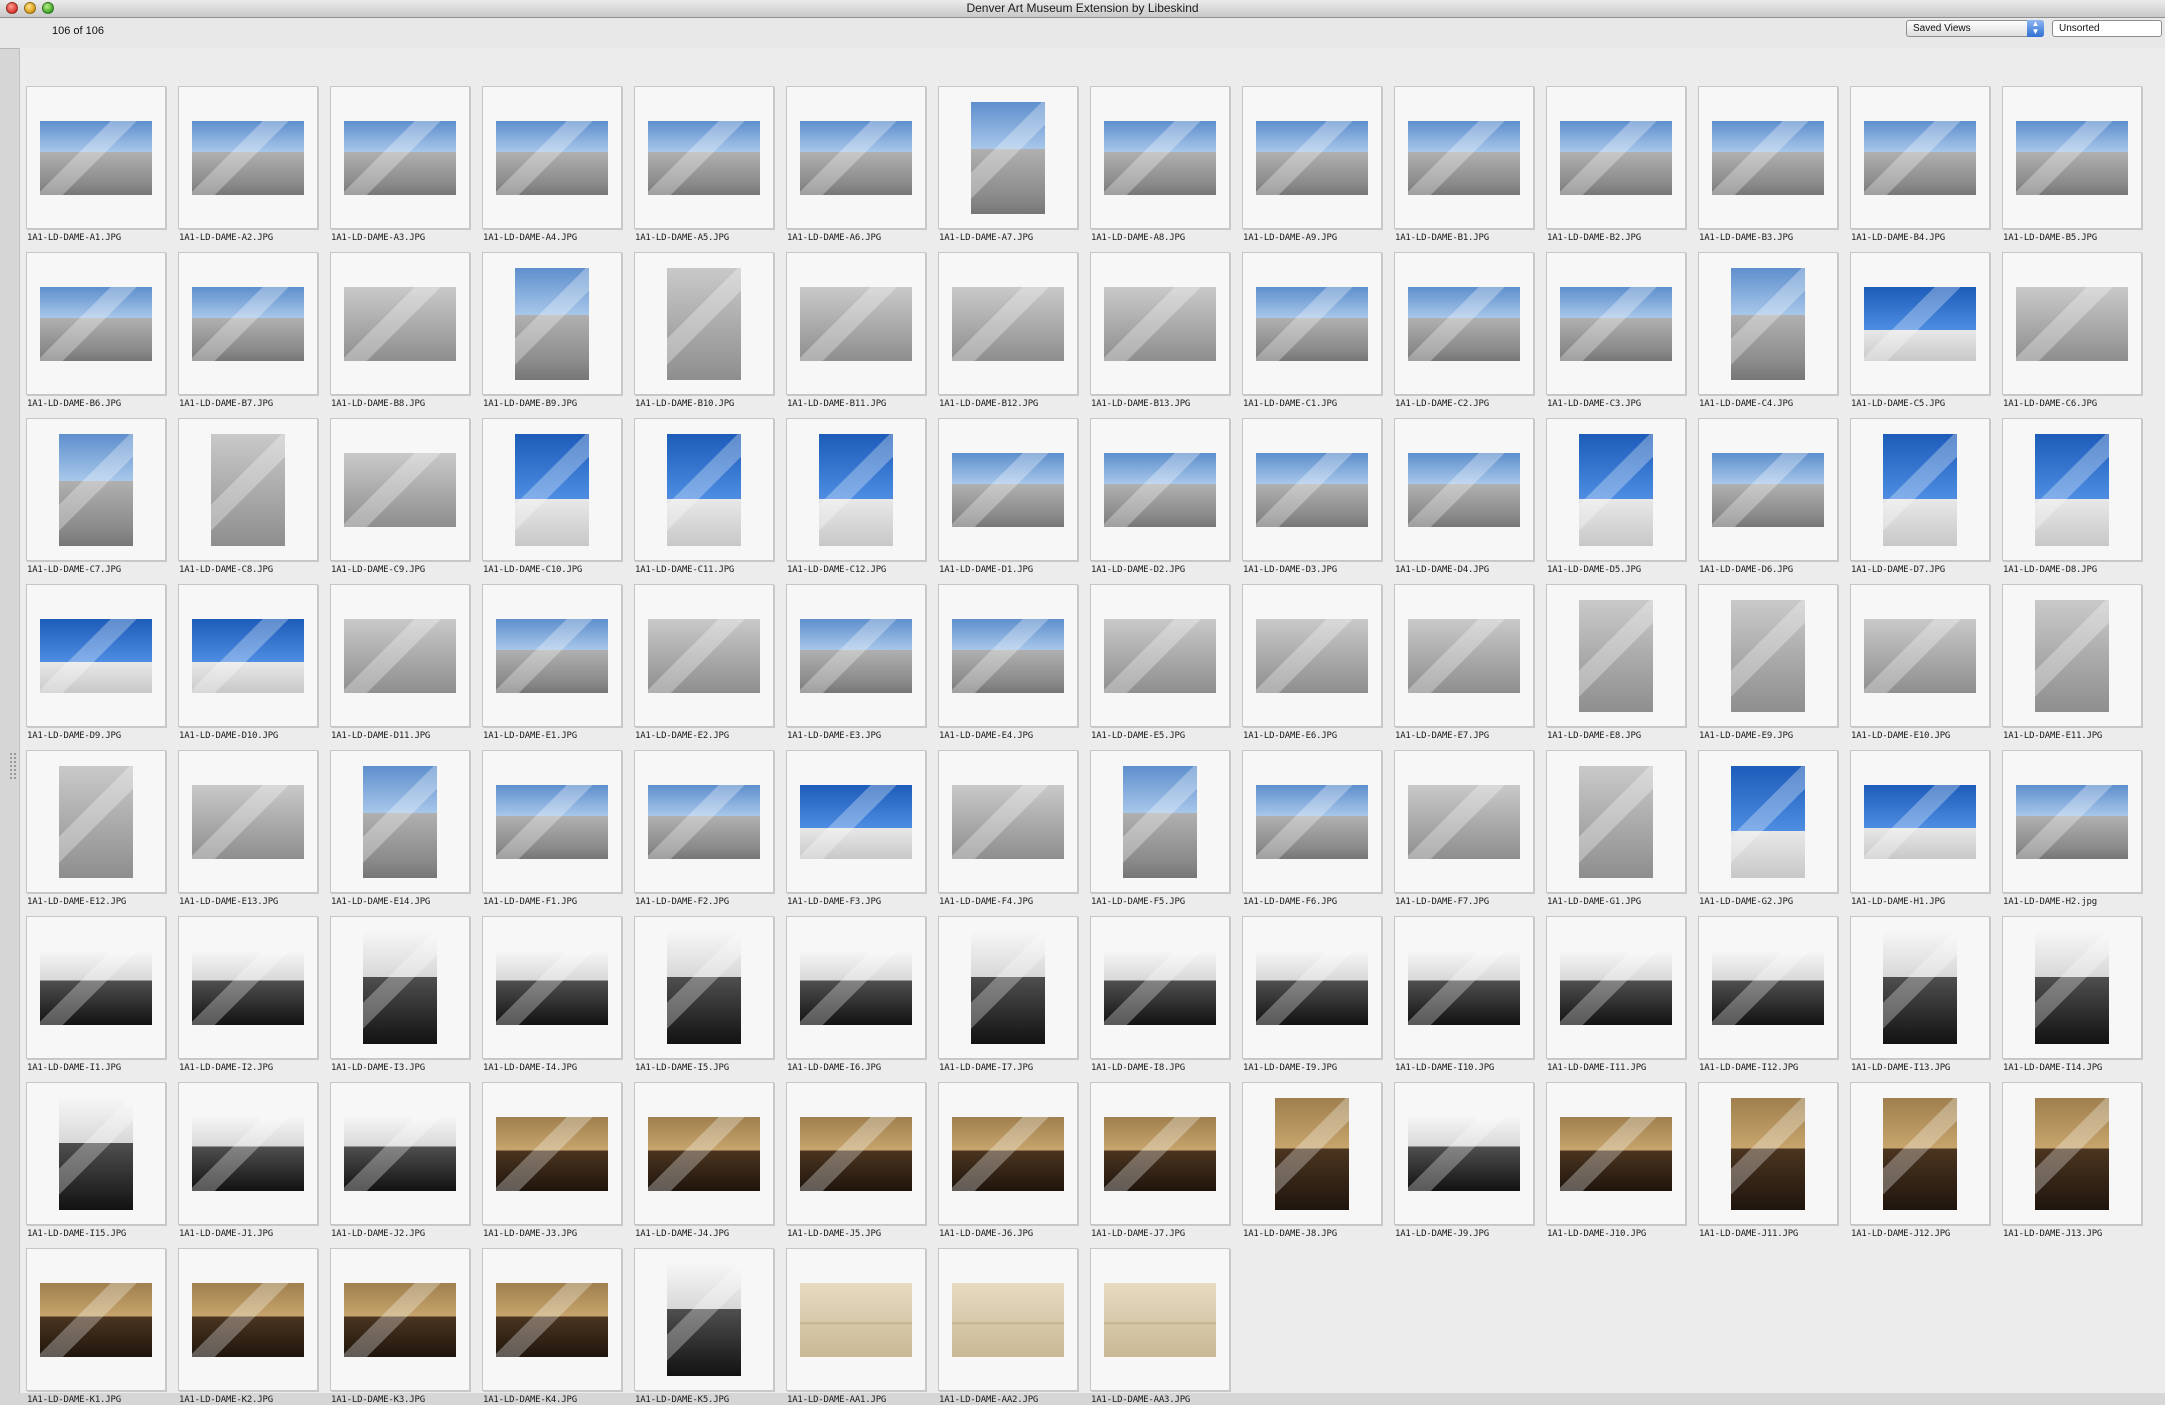  What do you see at coordinates (1975, 28) in the screenshot?
I see `saved-views-popup: Saved Views ▲ ▼` at bounding box center [1975, 28].